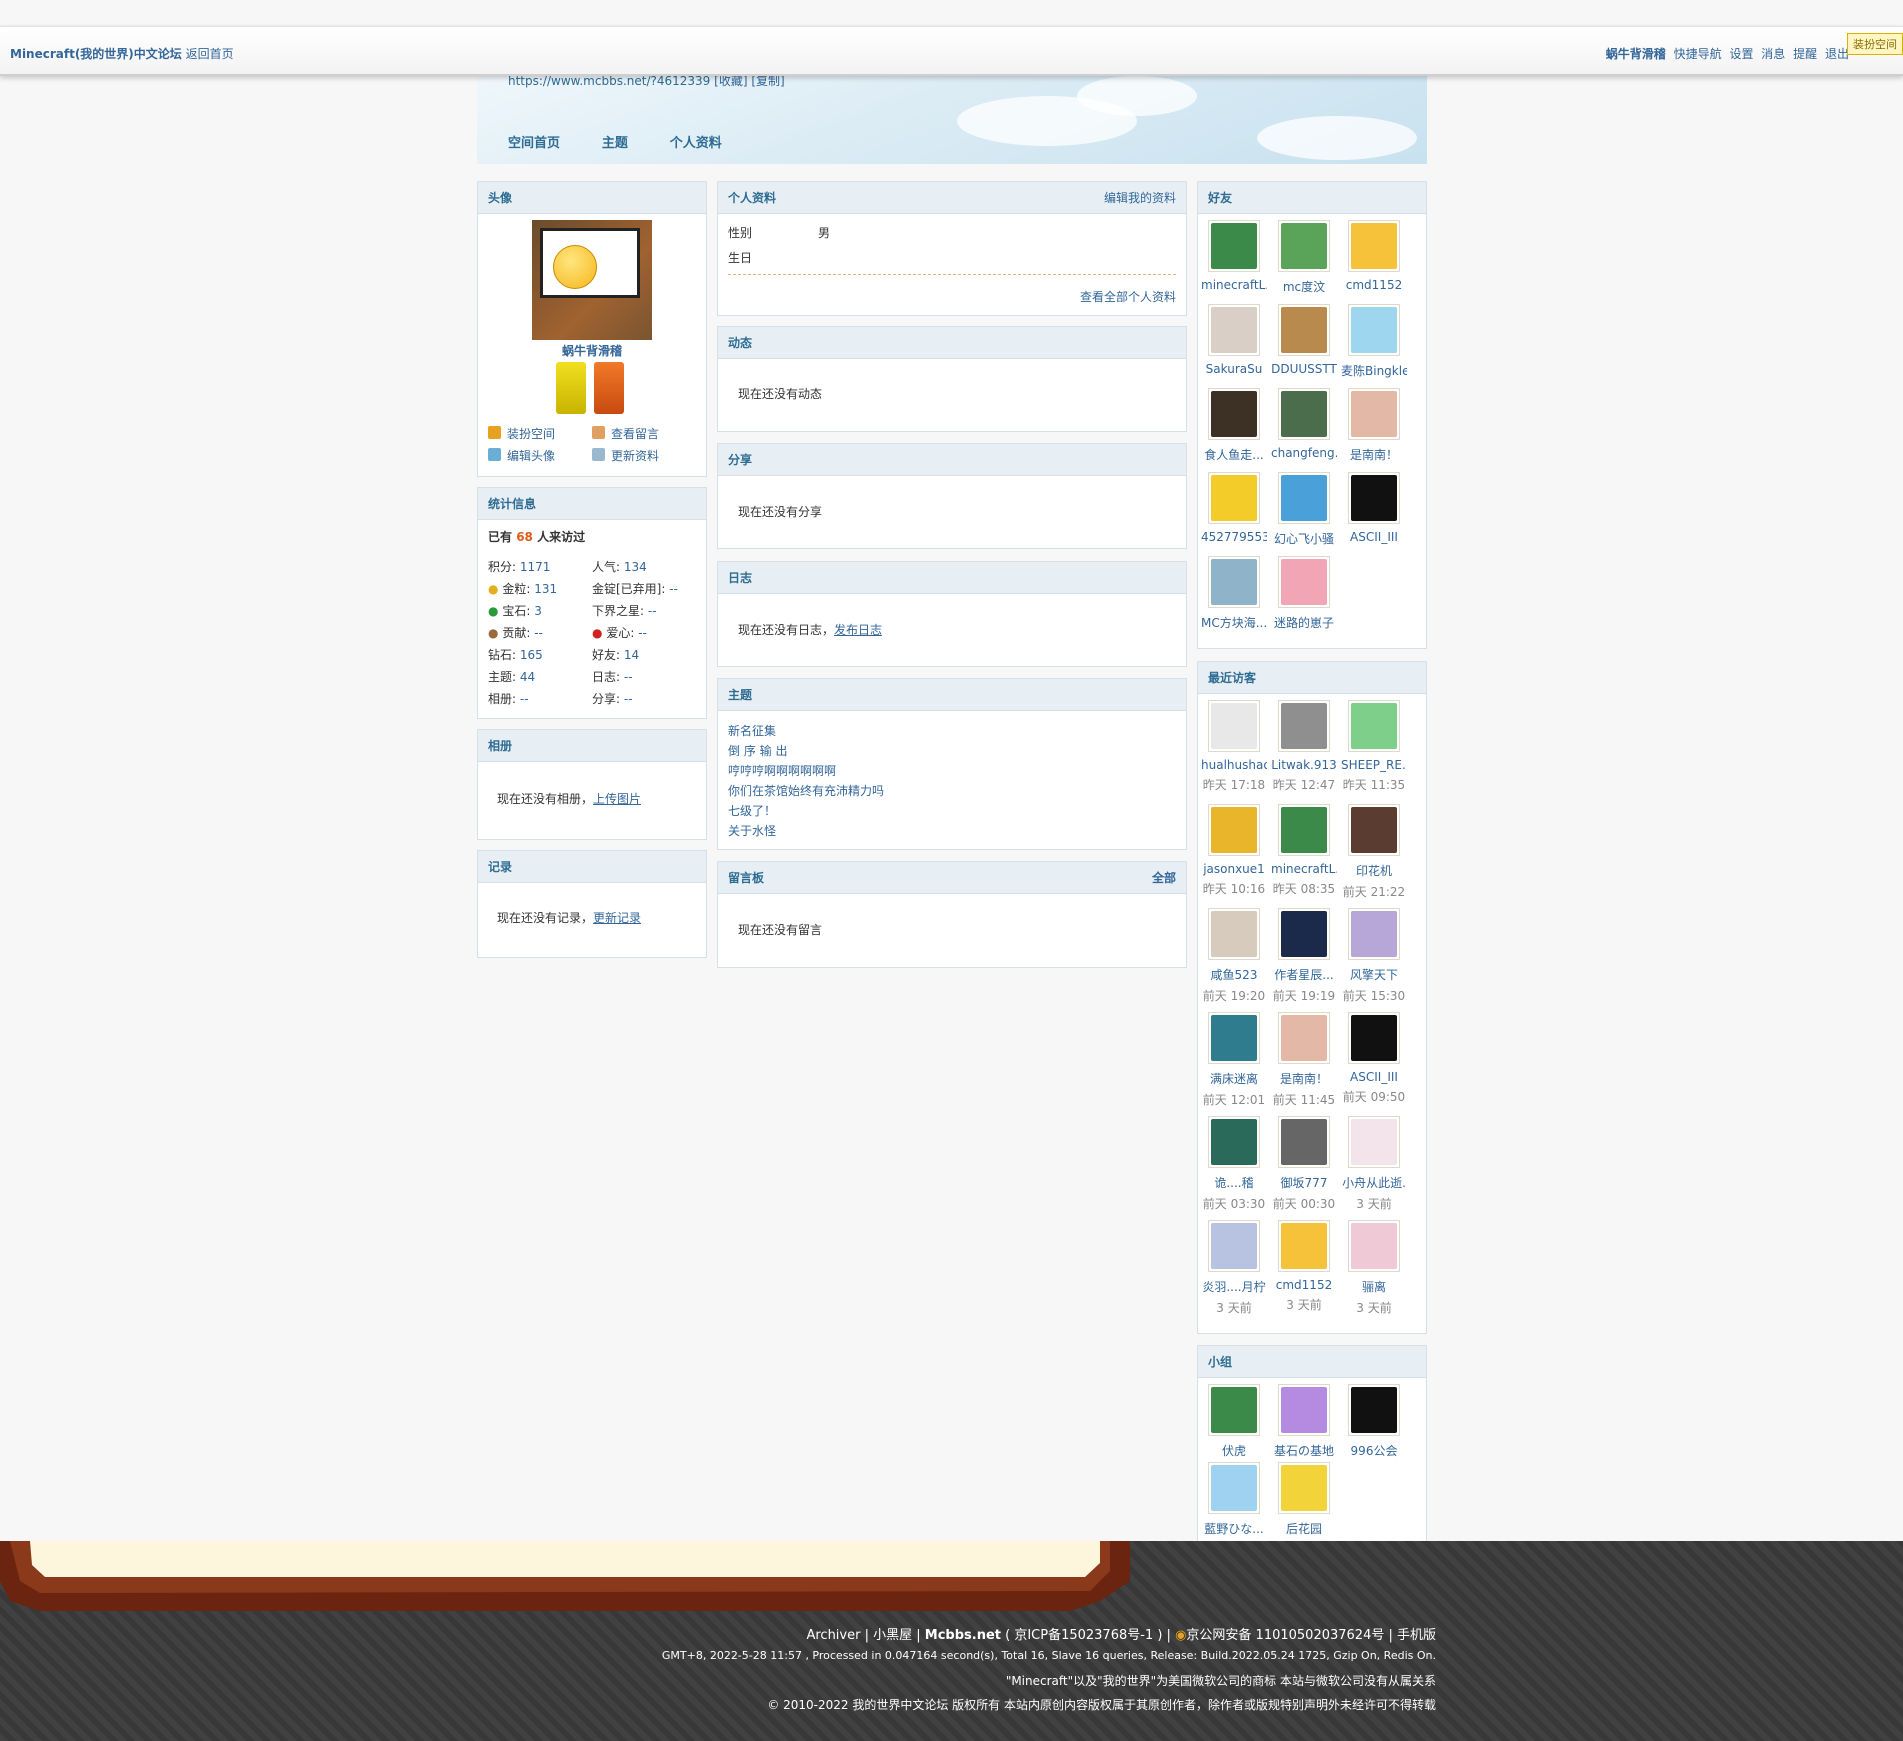 The height and width of the screenshot is (1741, 1903). I want to click on member-name: 基石の基地, so click(1304, 1450).